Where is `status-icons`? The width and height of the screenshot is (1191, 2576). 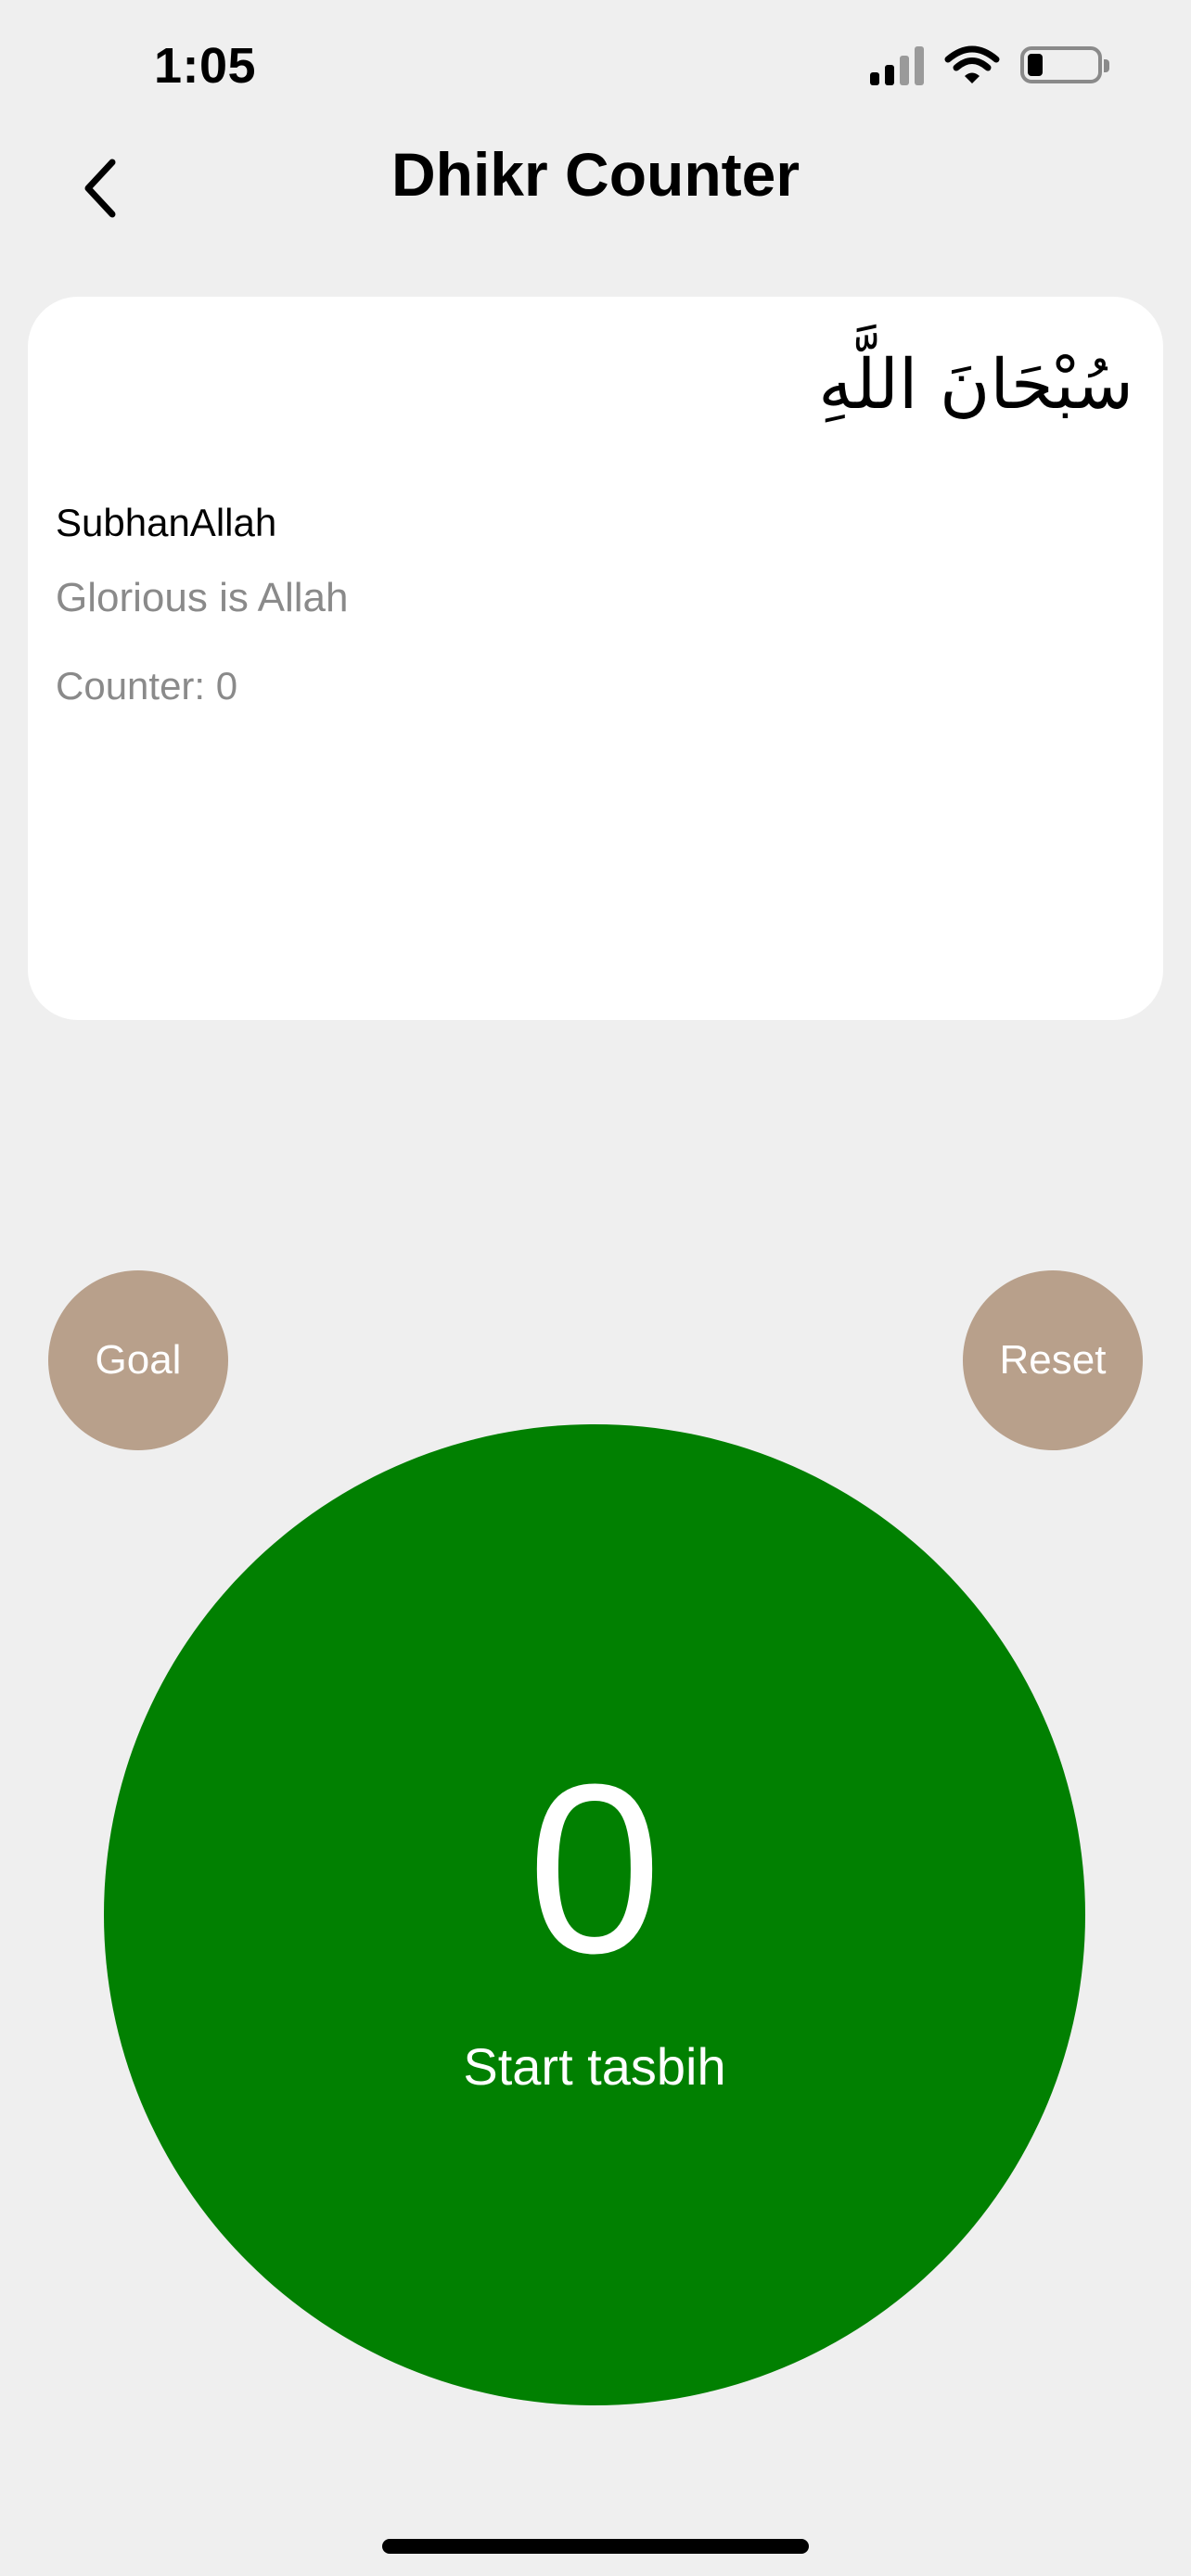
status-icons is located at coordinates (989, 65).